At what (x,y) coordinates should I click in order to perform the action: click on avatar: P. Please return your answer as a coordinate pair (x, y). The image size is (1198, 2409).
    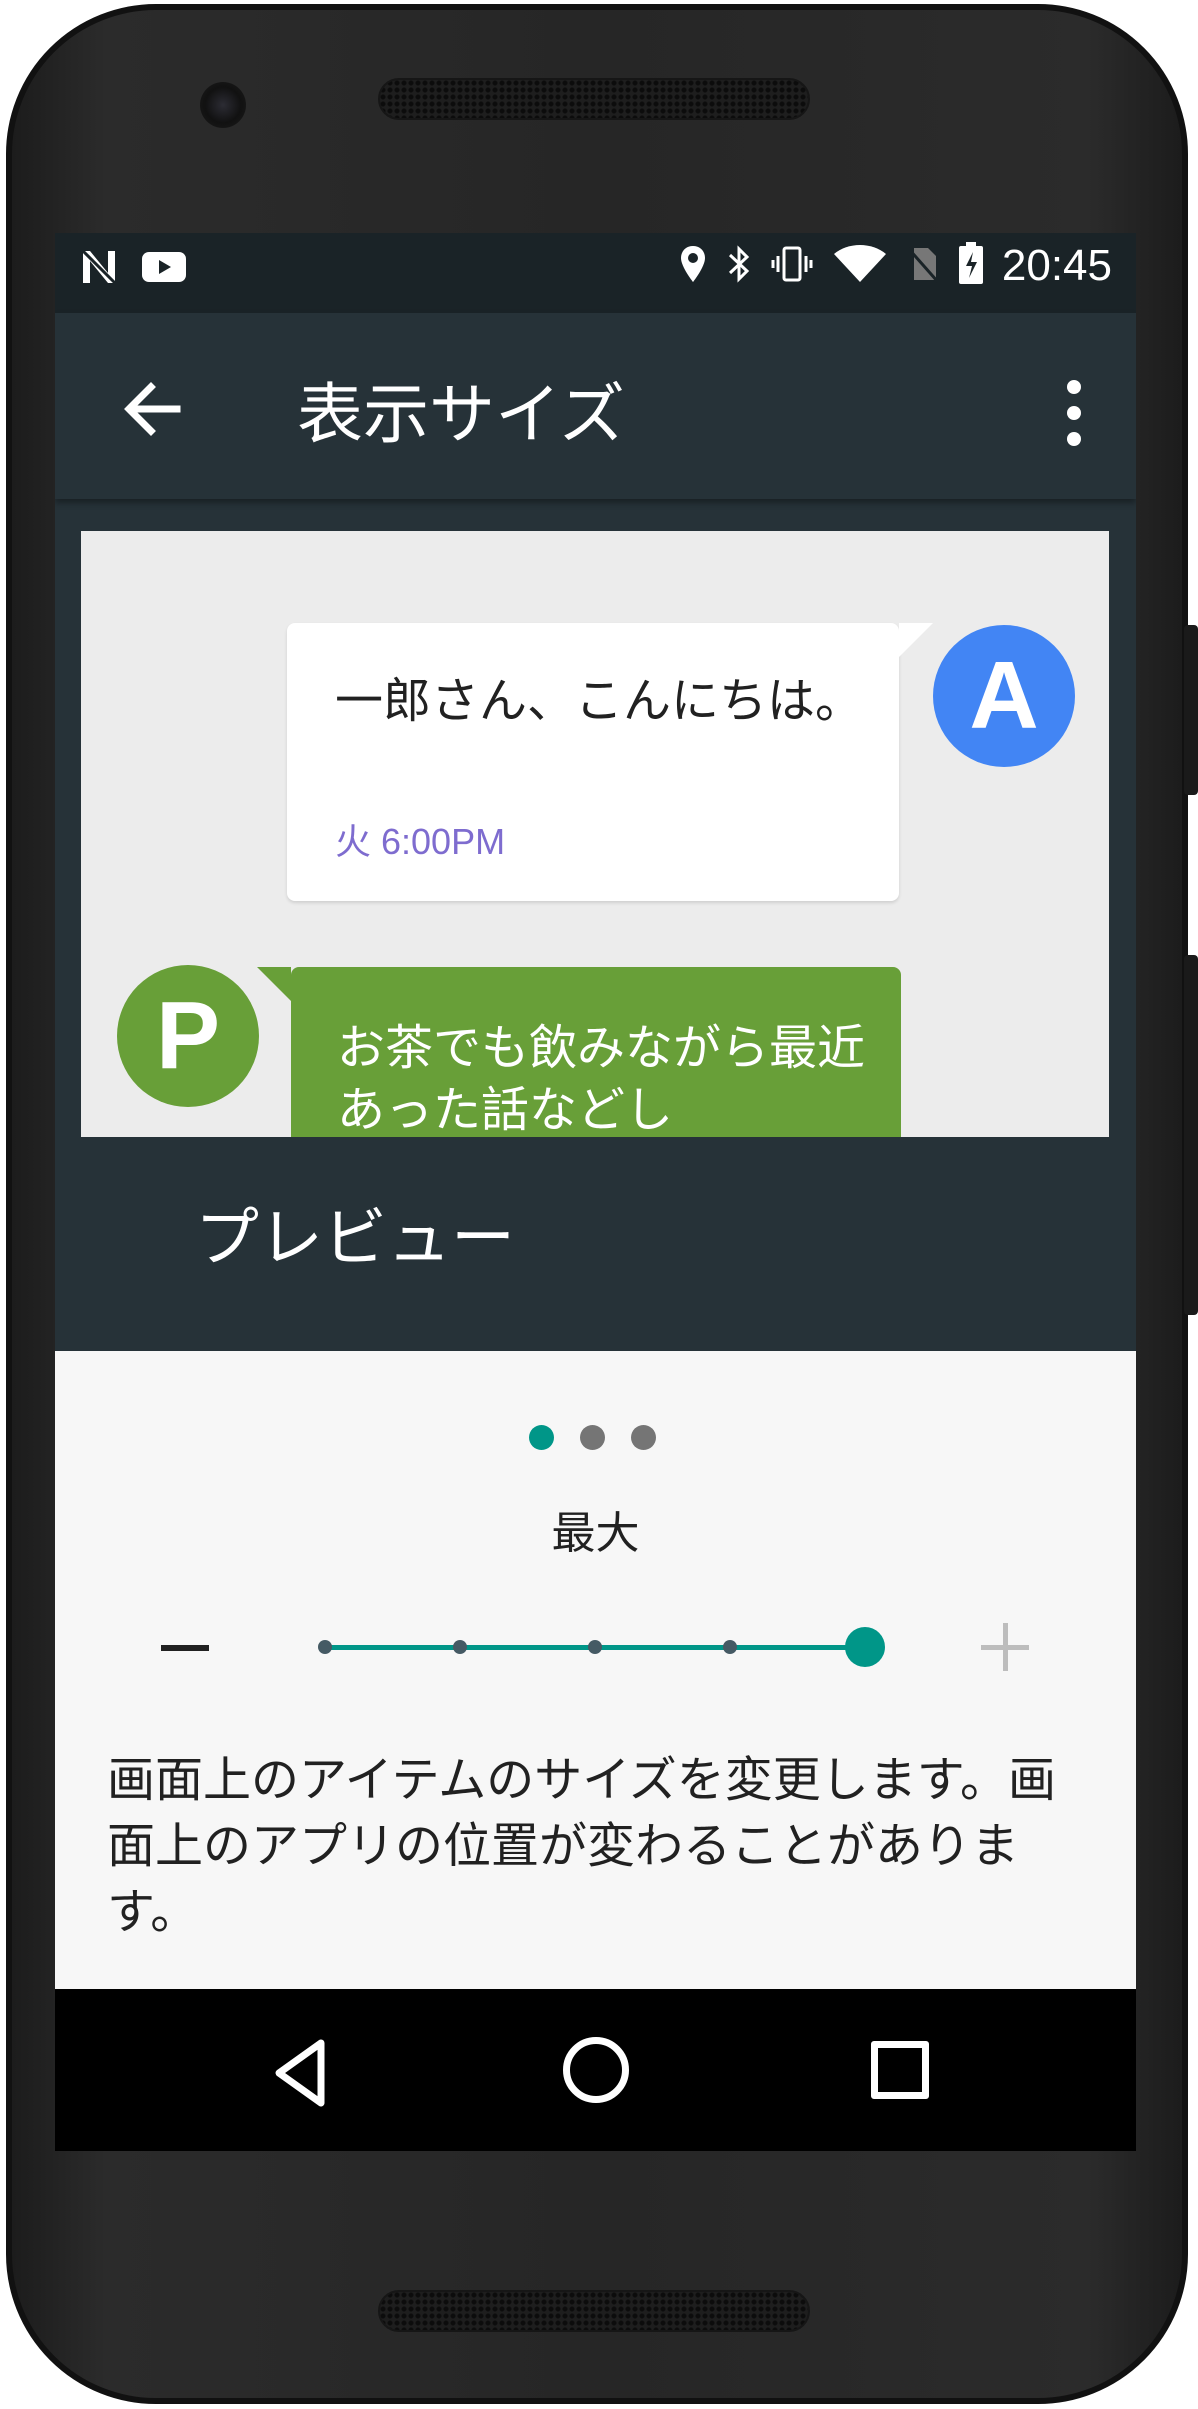
    Looking at the image, I should click on (188, 1036).